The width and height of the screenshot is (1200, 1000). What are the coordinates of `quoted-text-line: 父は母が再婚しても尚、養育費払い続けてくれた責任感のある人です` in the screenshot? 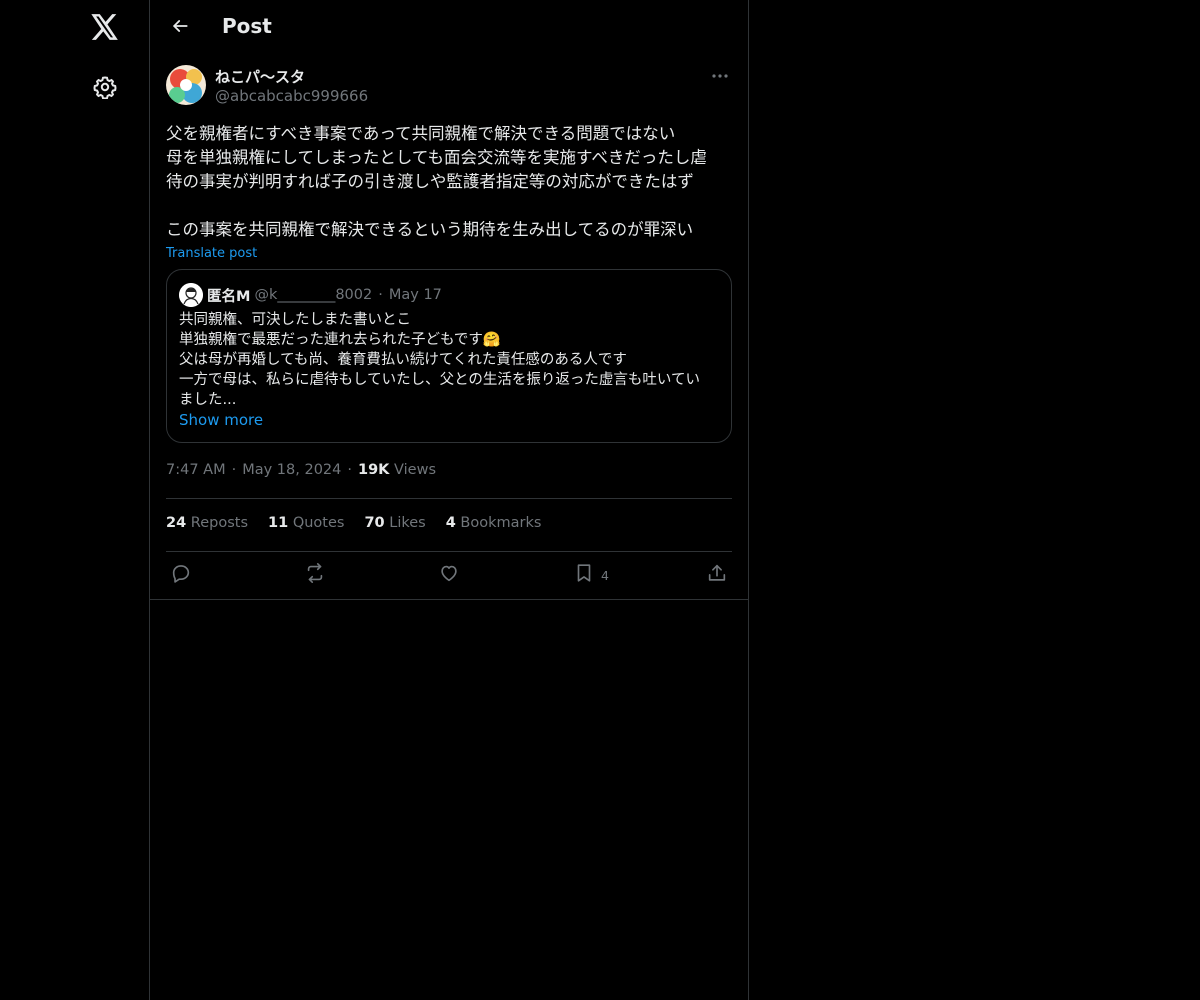 It's located at (403, 360).